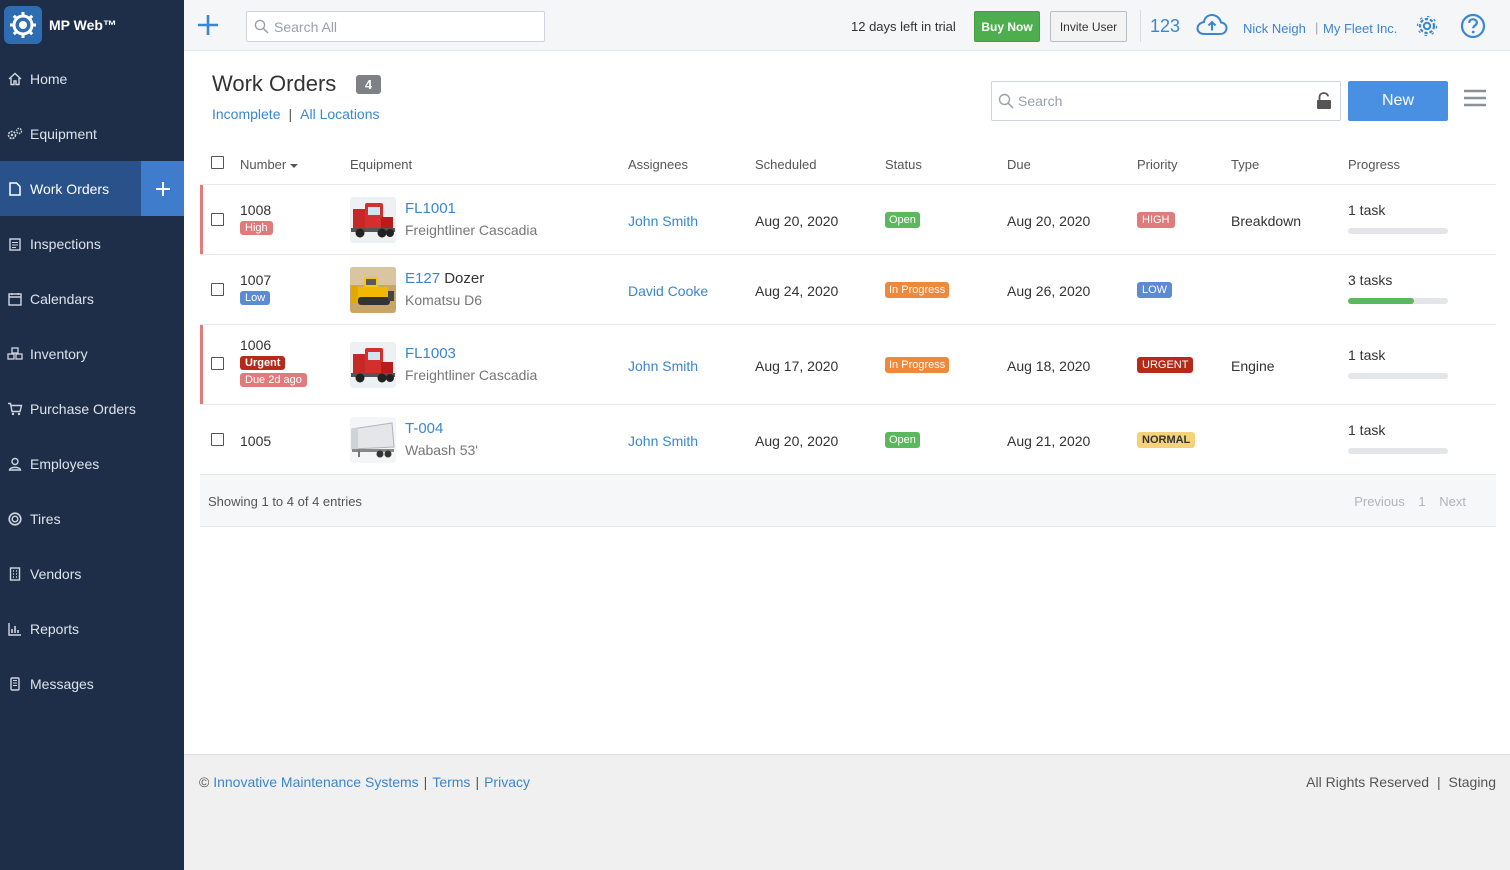  What do you see at coordinates (92, 683) in the screenshot?
I see `sidebar-item-messages: Messages` at bounding box center [92, 683].